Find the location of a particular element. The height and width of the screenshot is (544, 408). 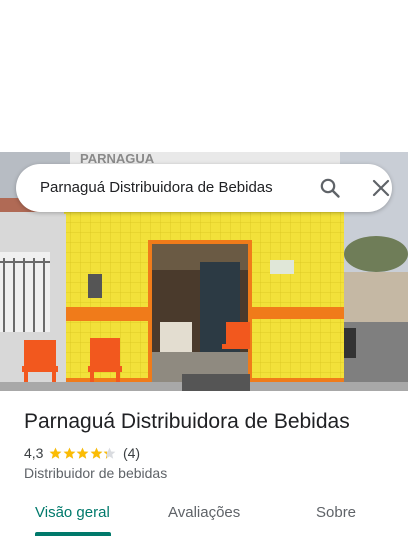

search-icon is located at coordinates (330, 188).